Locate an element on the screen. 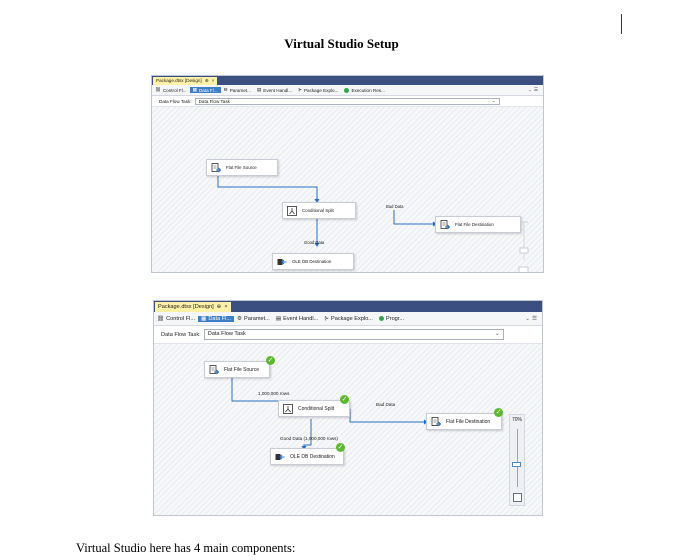 Image resolution: width=683 pixels, height=560 pixels. zoom-to-fit-icon is located at coordinates (517, 497).